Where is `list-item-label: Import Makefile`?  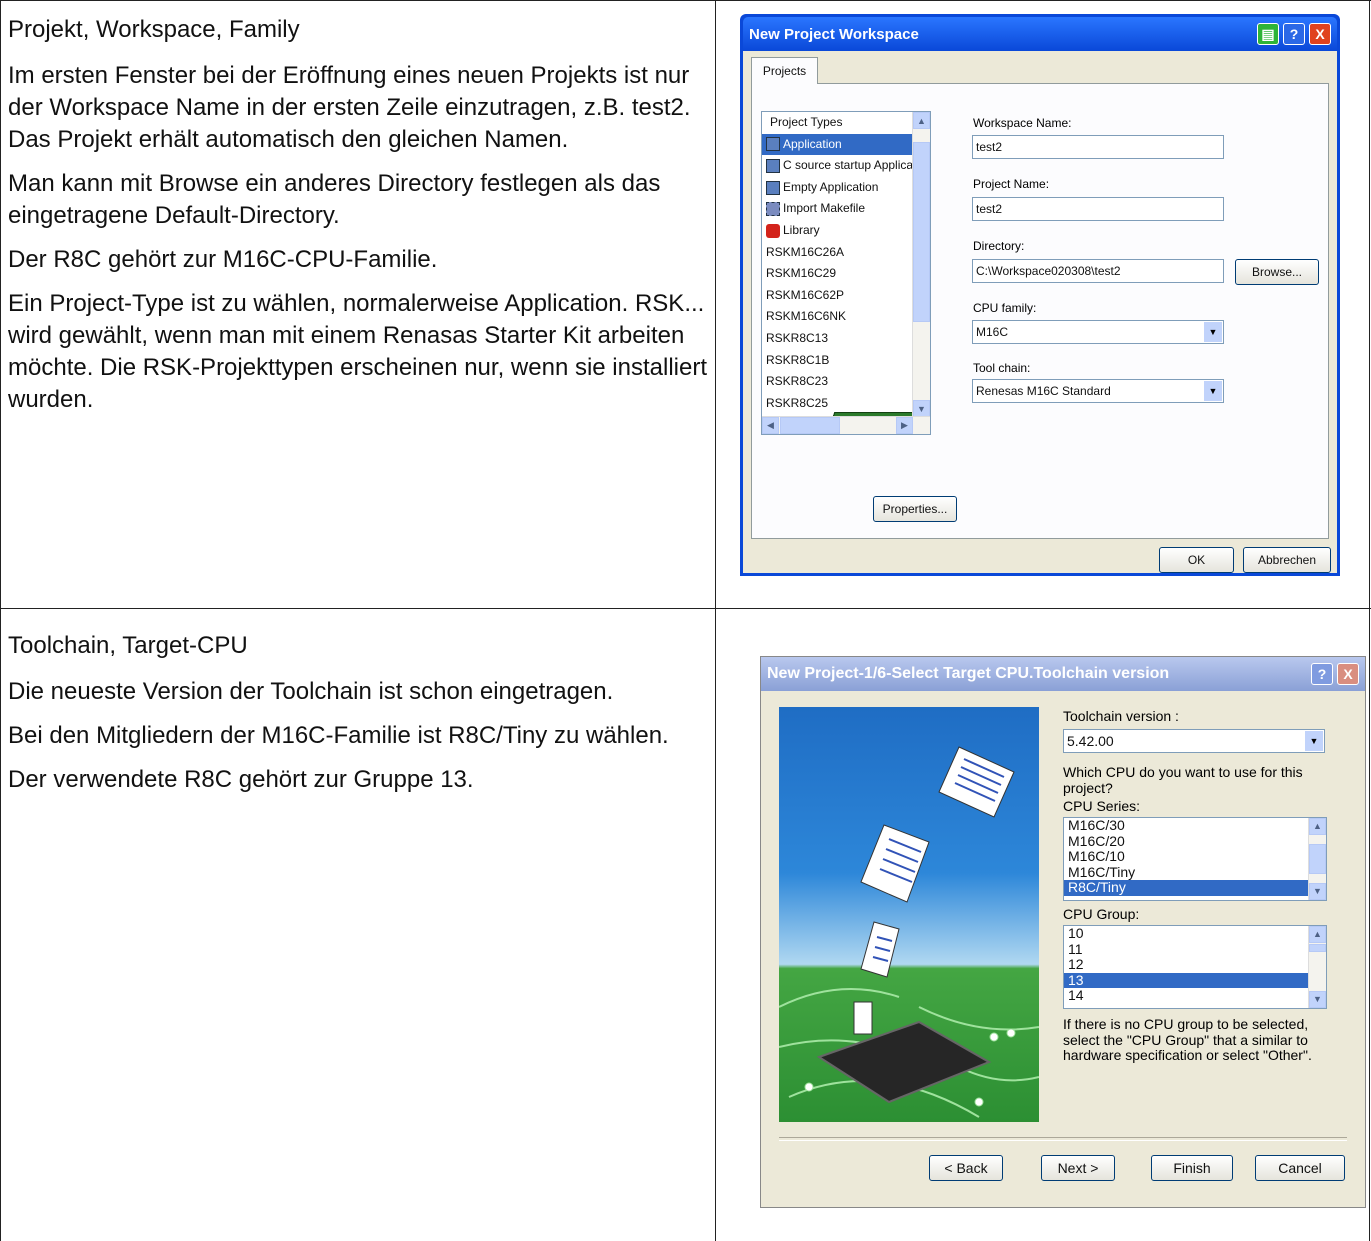
list-item-label: Import Makefile is located at coordinates (824, 208).